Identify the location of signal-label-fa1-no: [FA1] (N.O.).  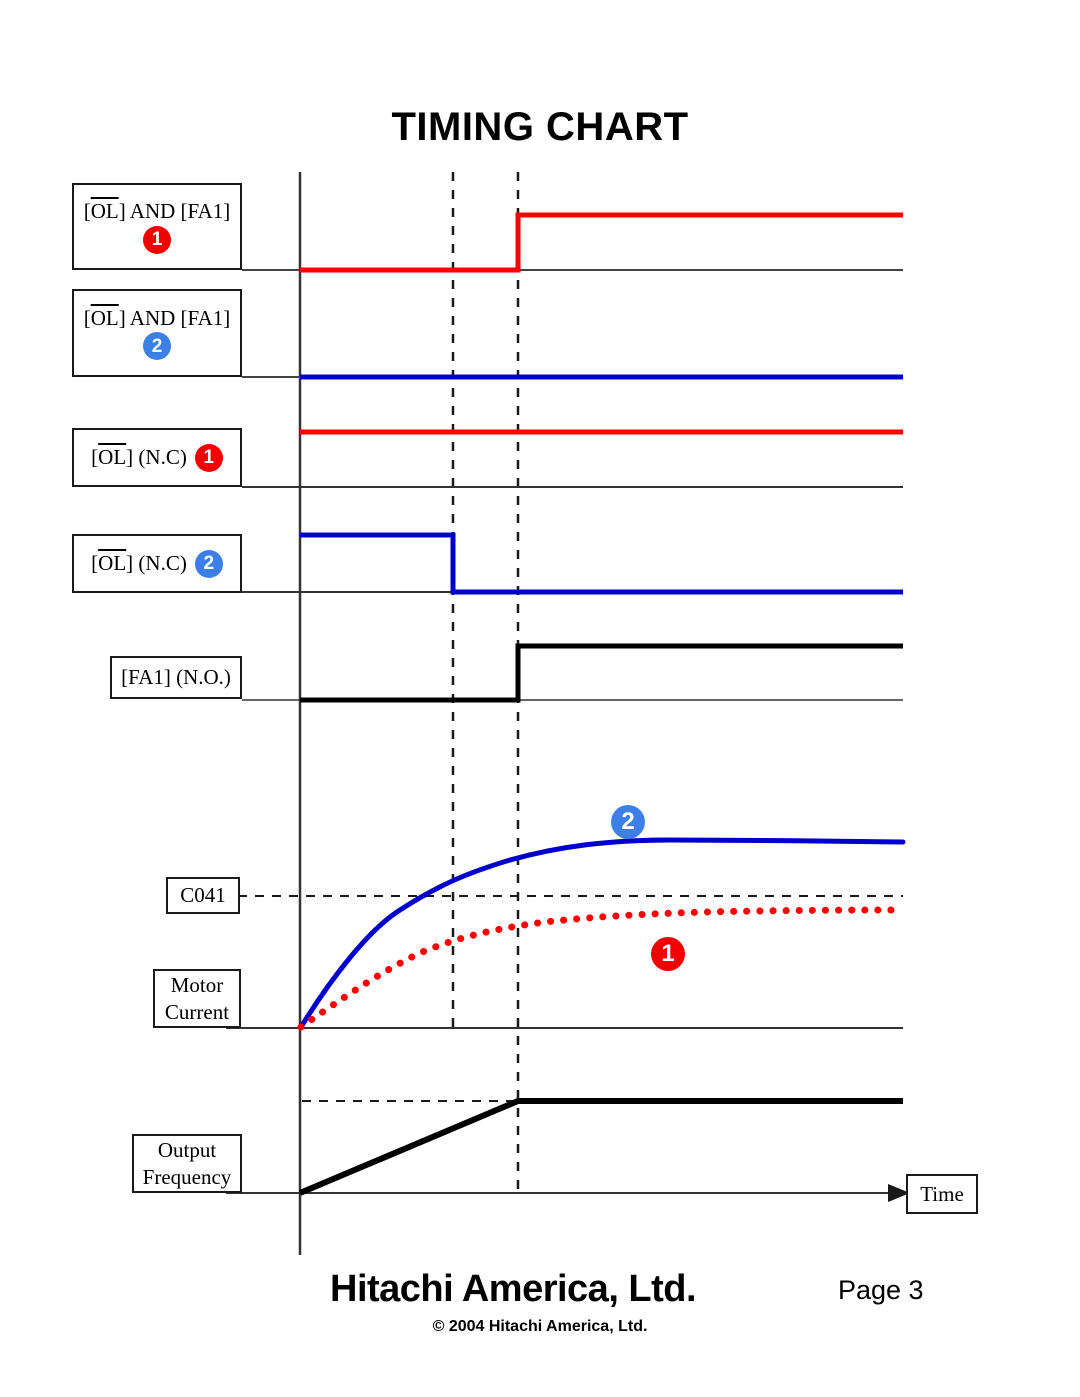
(176, 677).